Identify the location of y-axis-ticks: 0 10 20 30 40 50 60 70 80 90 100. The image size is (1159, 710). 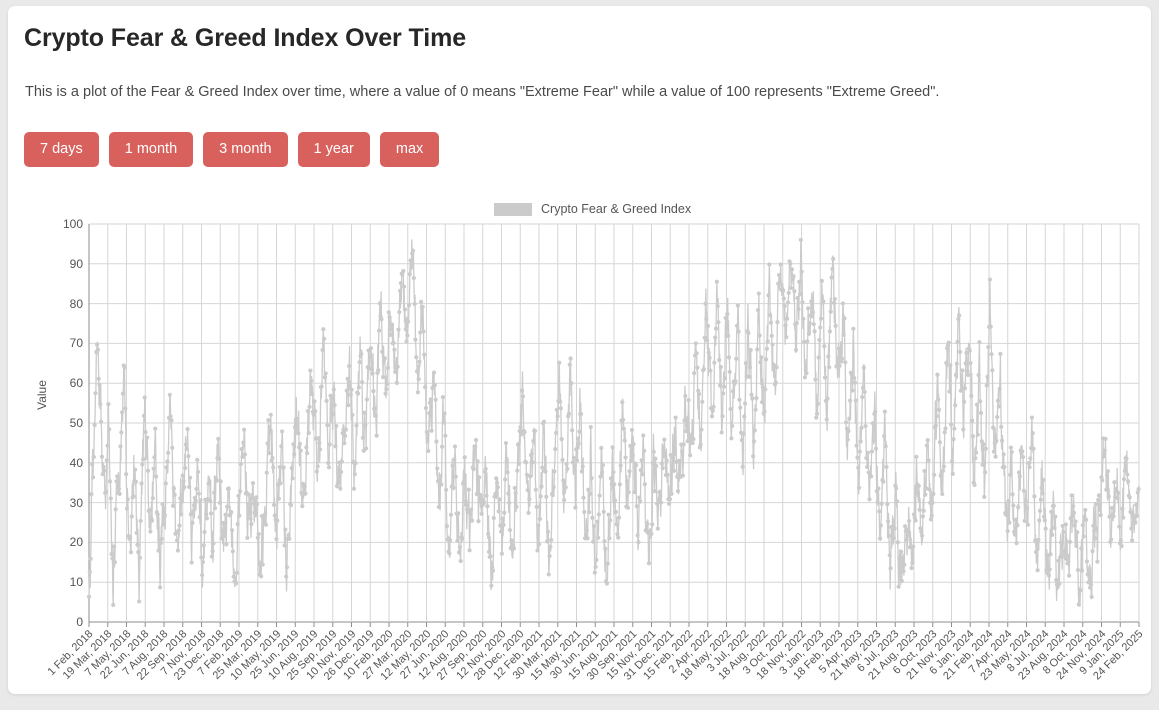
(65, 442).